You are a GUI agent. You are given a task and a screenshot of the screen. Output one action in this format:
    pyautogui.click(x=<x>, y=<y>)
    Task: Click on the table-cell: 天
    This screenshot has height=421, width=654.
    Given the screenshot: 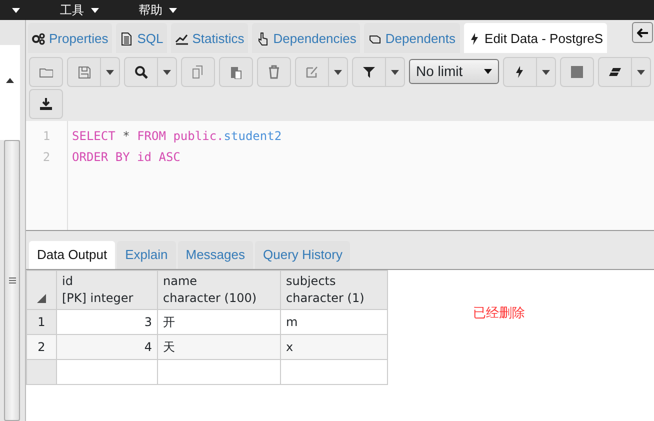 What is the action you would take?
    pyautogui.click(x=219, y=347)
    